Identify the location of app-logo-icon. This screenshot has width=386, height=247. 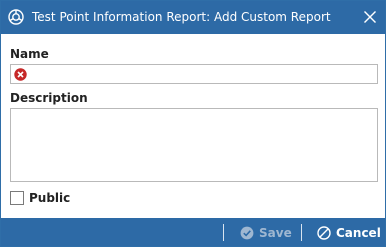
(16, 17).